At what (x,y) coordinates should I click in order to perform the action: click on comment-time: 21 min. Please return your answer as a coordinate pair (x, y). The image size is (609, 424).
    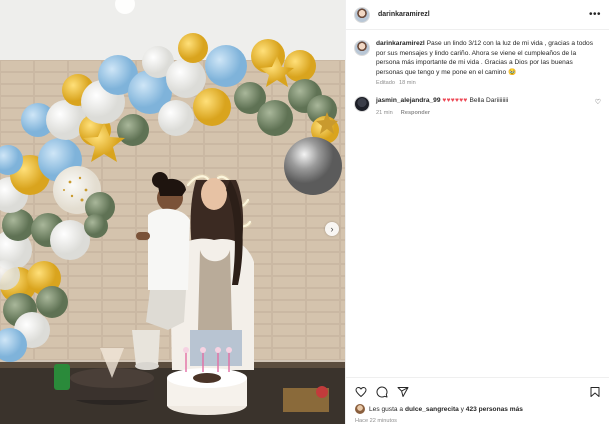
    Looking at the image, I should click on (384, 112).